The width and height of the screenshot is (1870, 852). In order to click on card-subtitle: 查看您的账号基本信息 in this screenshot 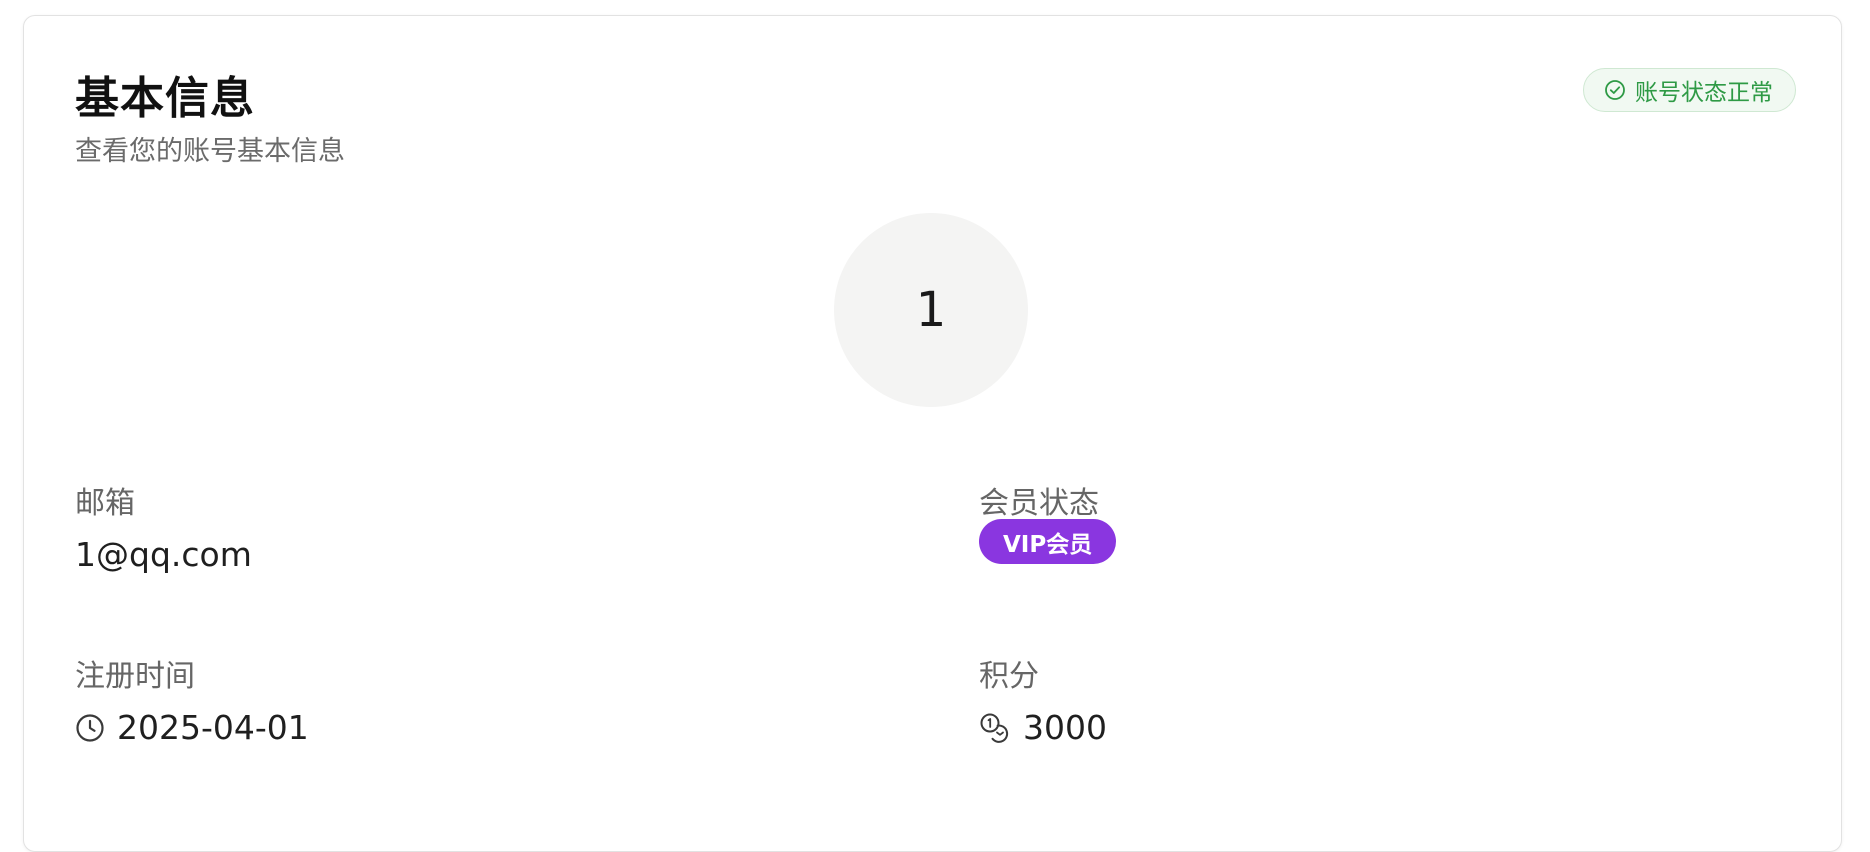, I will do `click(210, 151)`.